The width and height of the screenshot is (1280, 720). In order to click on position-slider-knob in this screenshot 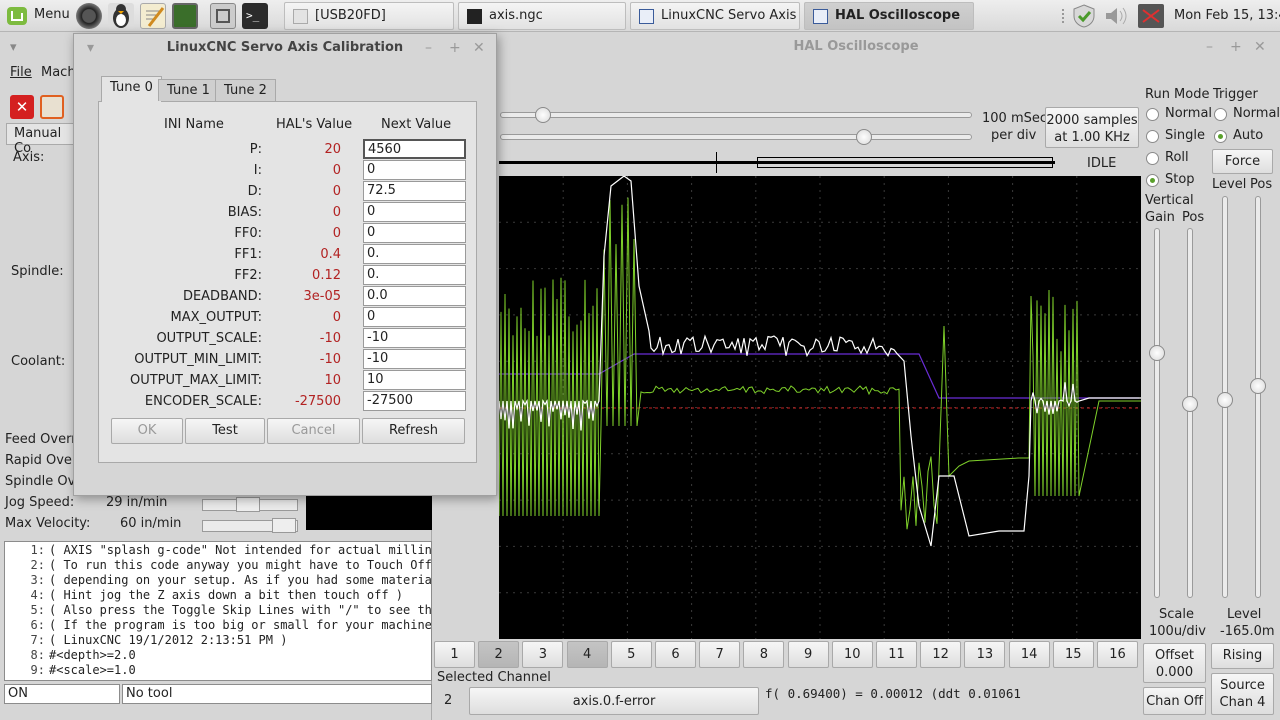, I will do `click(864, 137)`.